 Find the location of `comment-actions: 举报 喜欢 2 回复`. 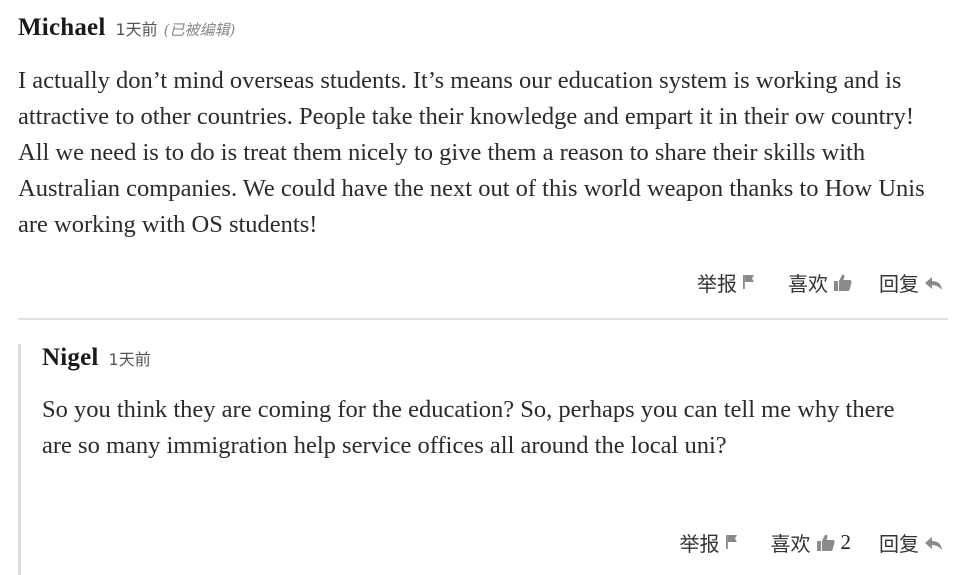

comment-actions: 举报 喜欢 2 回复 is located at coordinates (797, 542).